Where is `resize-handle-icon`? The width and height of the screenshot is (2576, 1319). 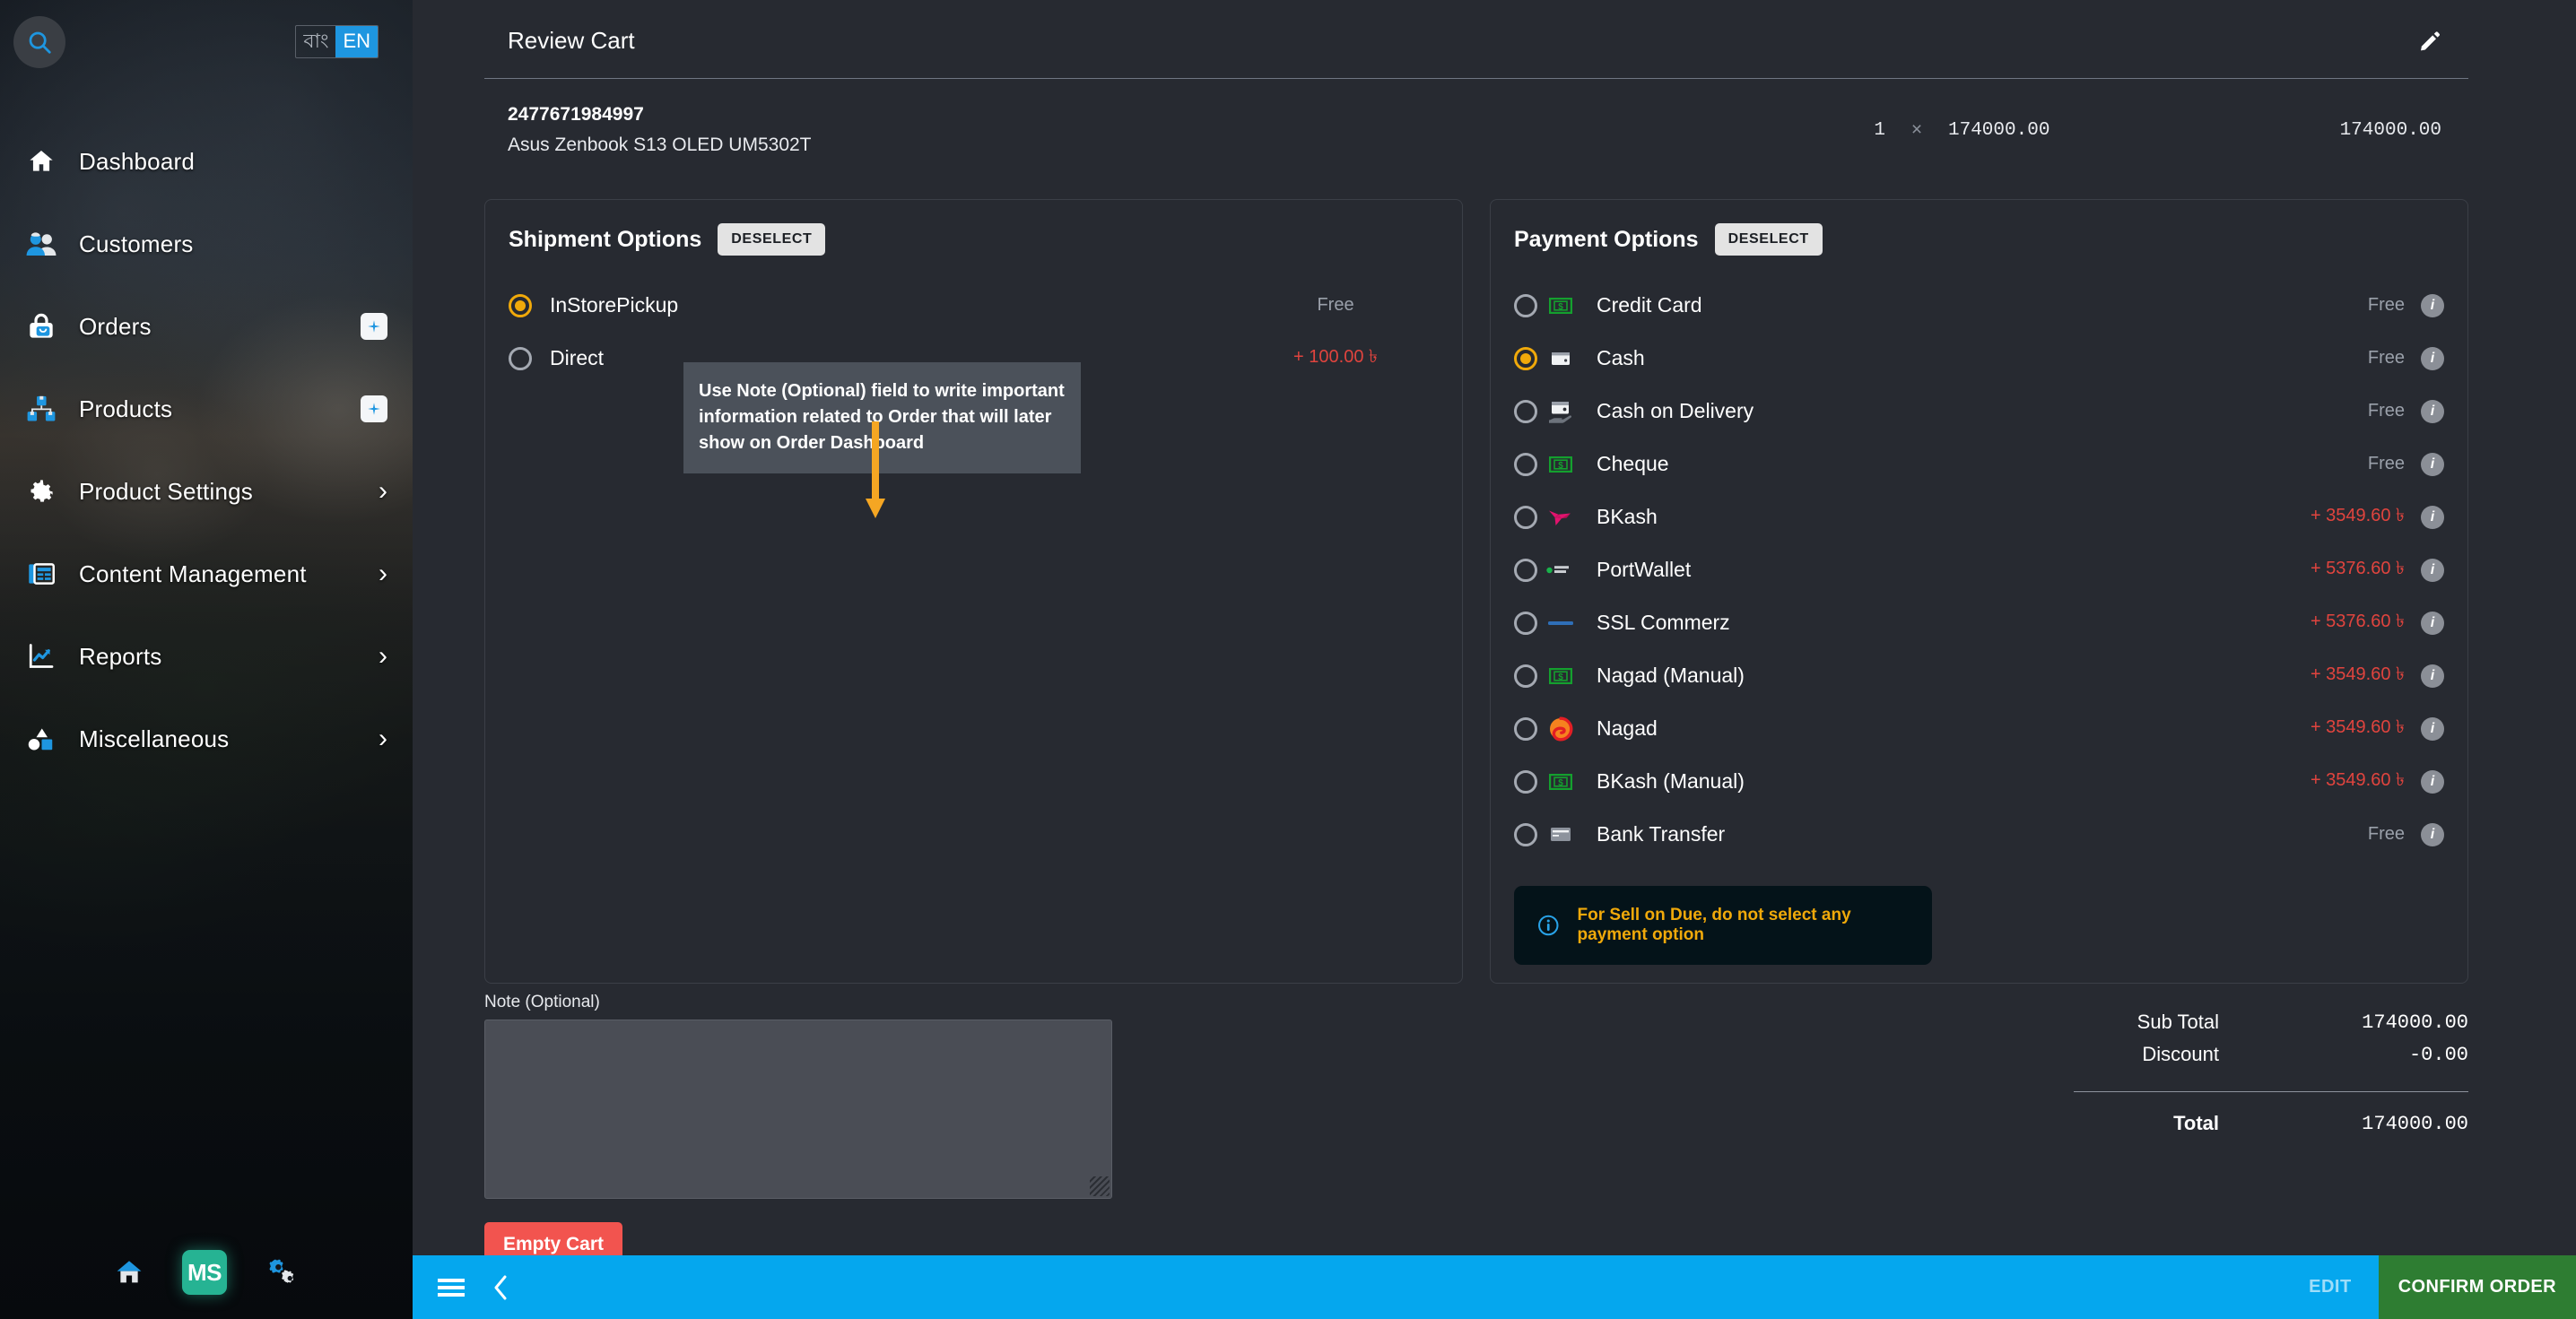 resize-handle-icon is located at coordinates (1100, 1186).